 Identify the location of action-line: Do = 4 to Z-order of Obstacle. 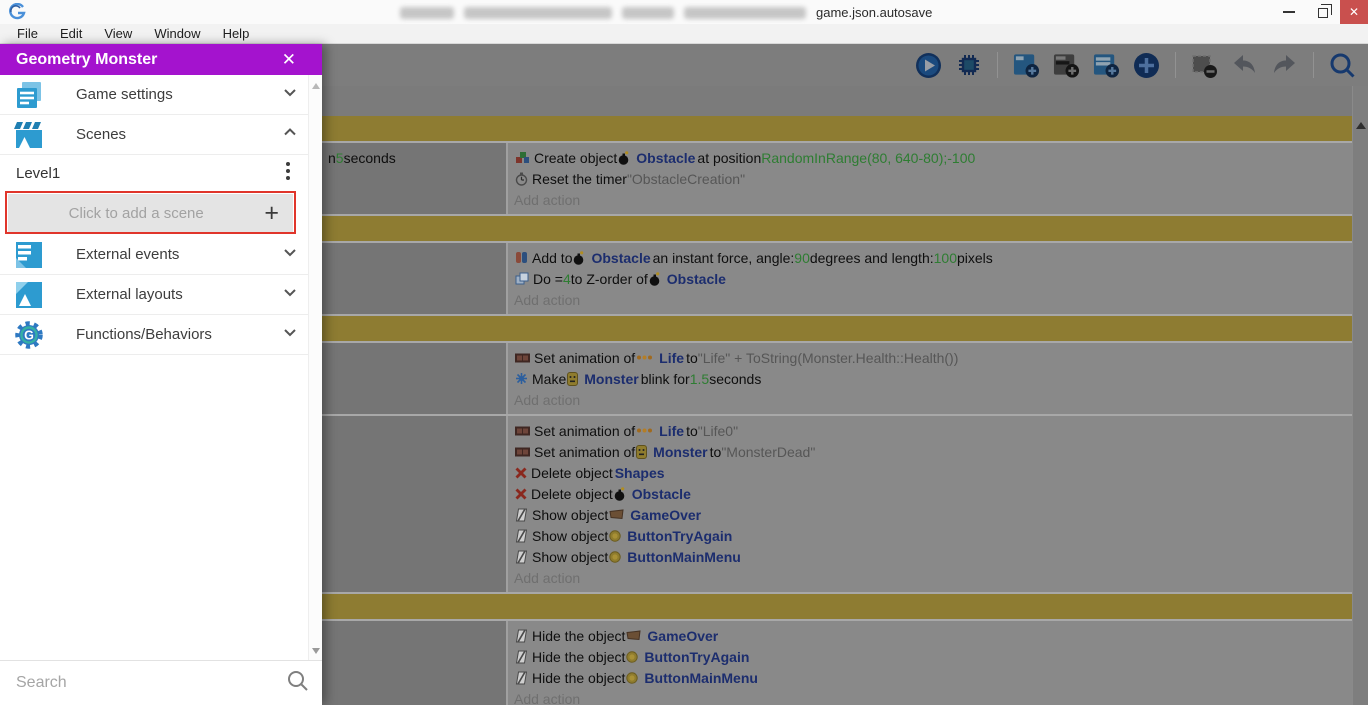
(933, 278).